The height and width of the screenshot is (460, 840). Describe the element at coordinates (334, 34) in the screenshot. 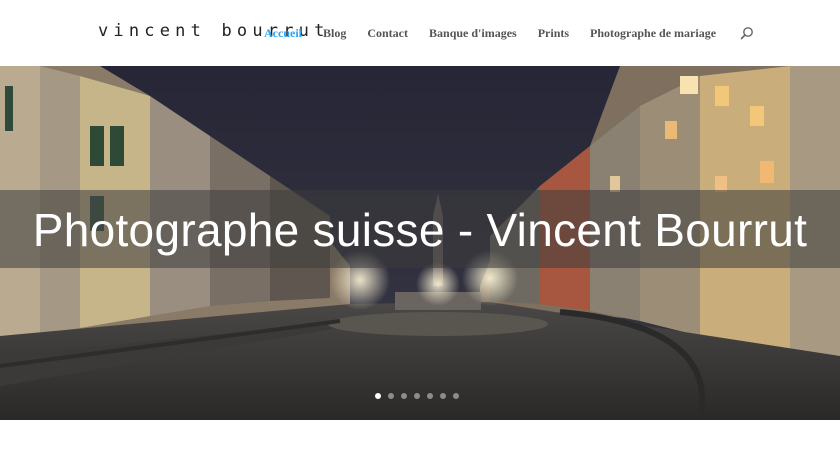

I see `nav-item-blog: Blog` at that location.